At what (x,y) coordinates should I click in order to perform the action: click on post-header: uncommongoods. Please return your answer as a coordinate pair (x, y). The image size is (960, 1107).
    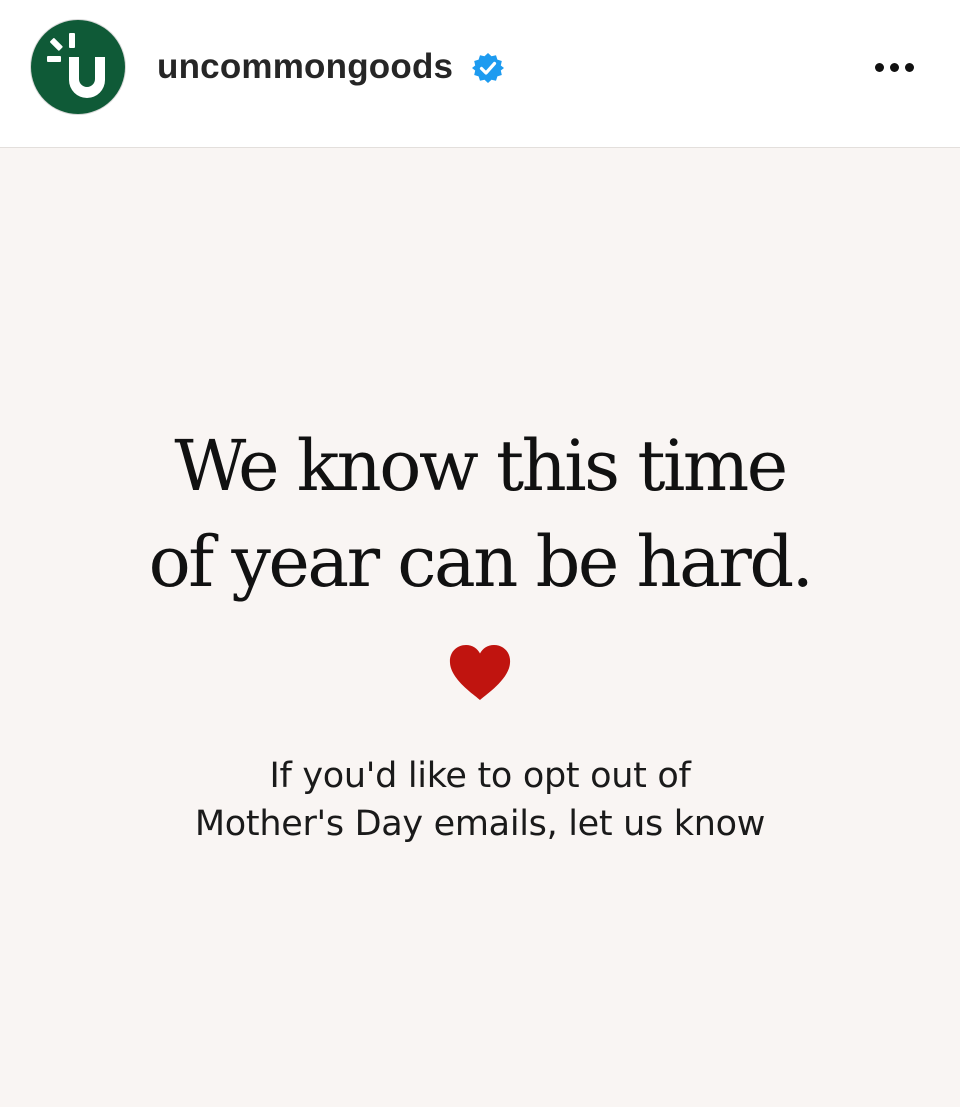
    Looking at the image, I should click on (480, 74).